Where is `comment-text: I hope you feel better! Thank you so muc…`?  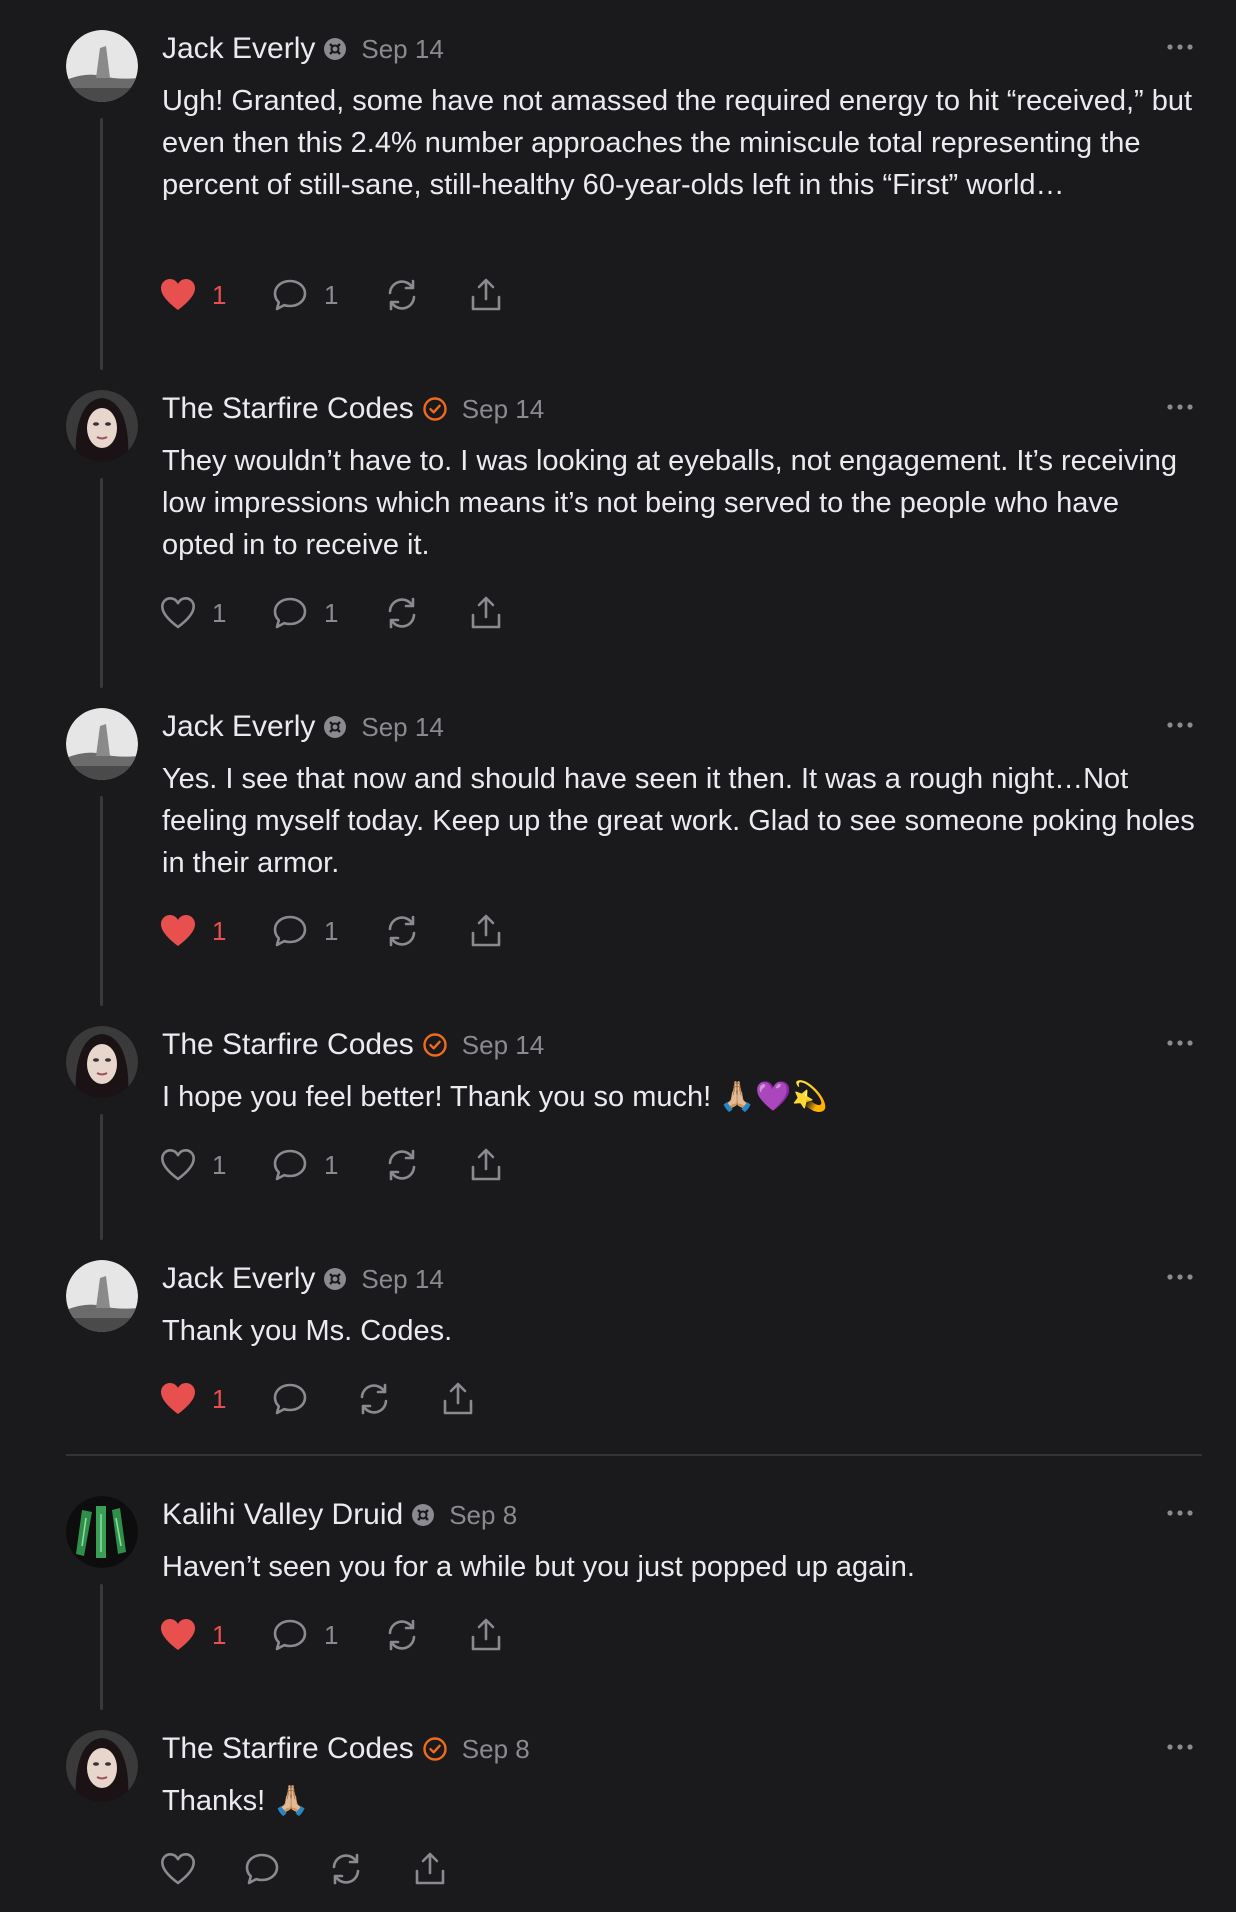
comment-text: I hope you feel better! Thank you so muc… is located at coordinates (495, 1097).